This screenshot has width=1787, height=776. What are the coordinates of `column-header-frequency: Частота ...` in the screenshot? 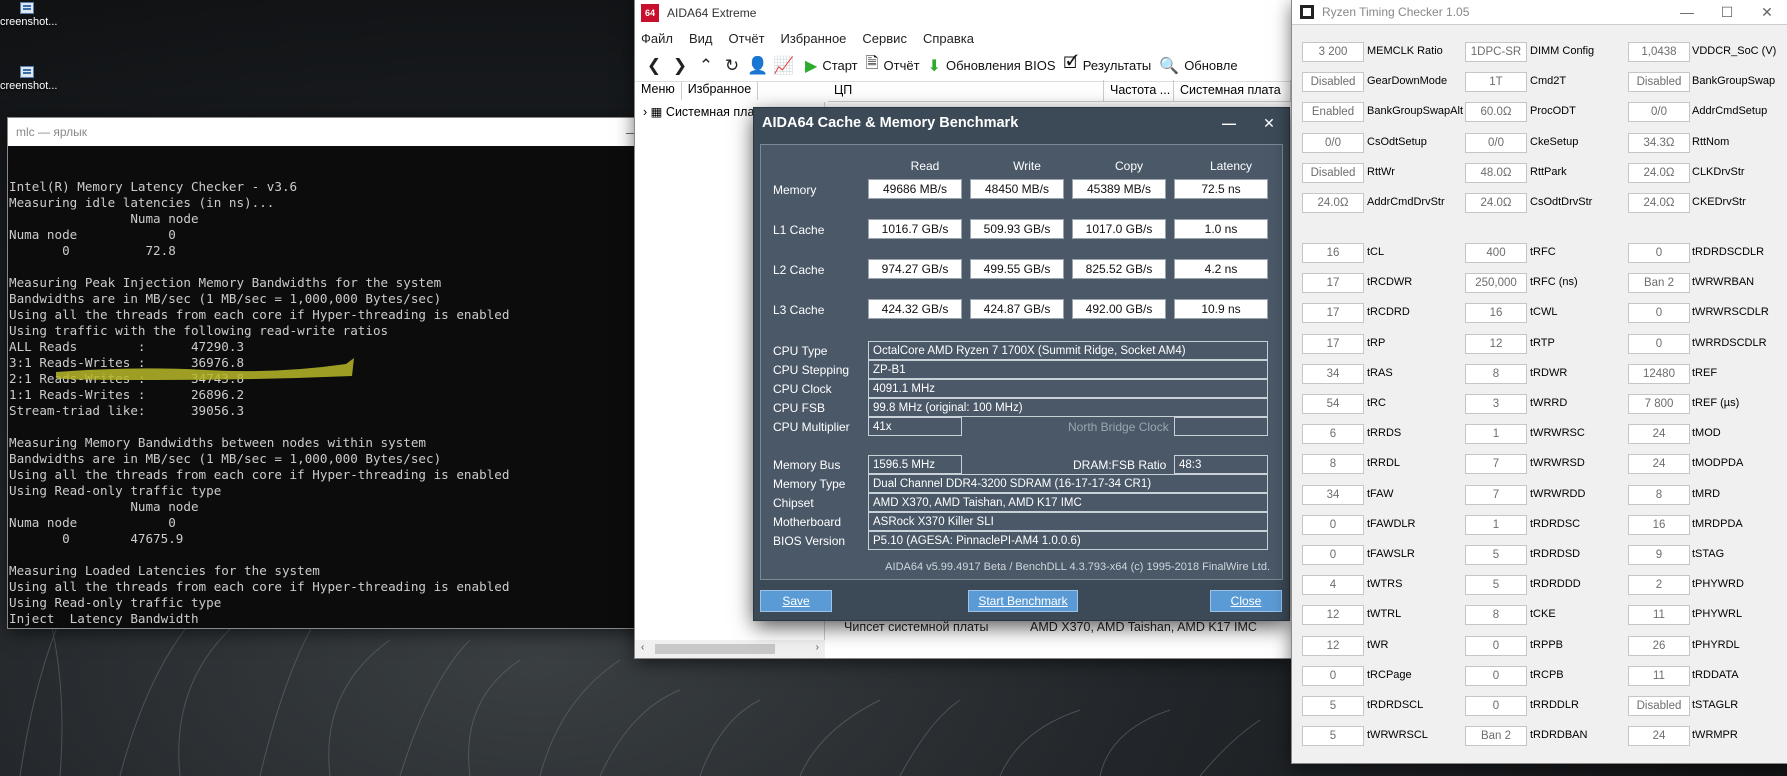 It's located at (1139, 90).